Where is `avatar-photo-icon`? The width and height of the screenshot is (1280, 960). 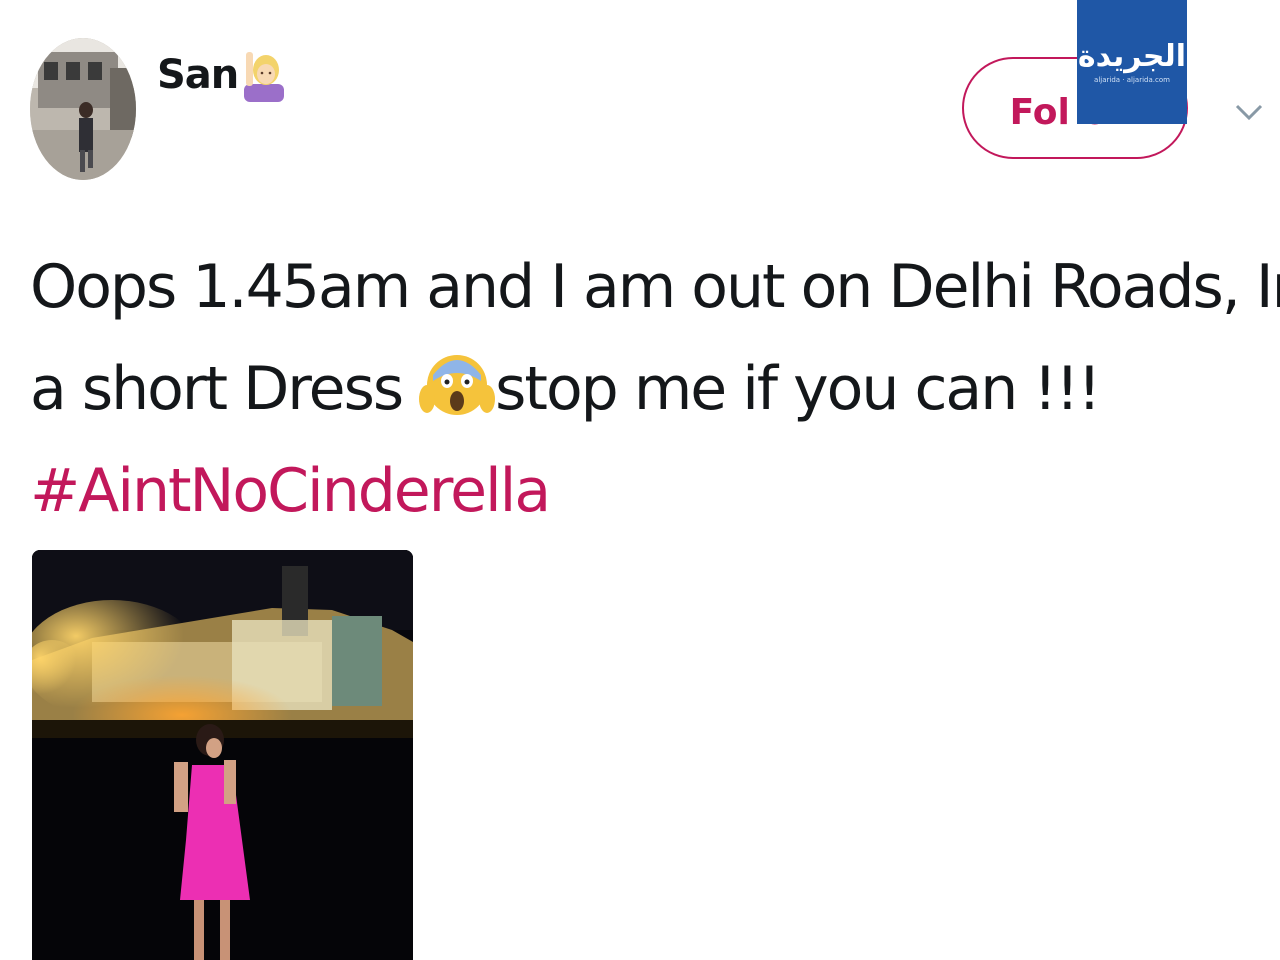 avatar-photo-icon is located at coordinates (83, 109).